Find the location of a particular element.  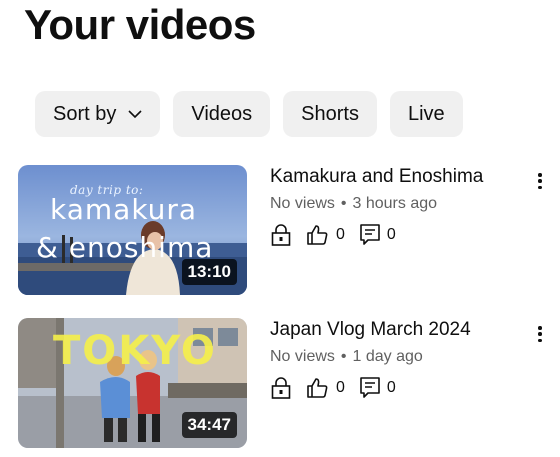

chip-shorts: Shorts is located at coordinates (330, 114).